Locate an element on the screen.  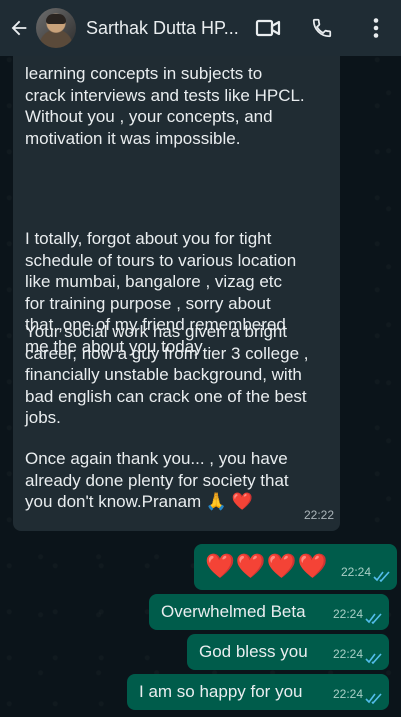
message-text: ❤️❤️❤️❤️ is located at coordinates (267, 566).